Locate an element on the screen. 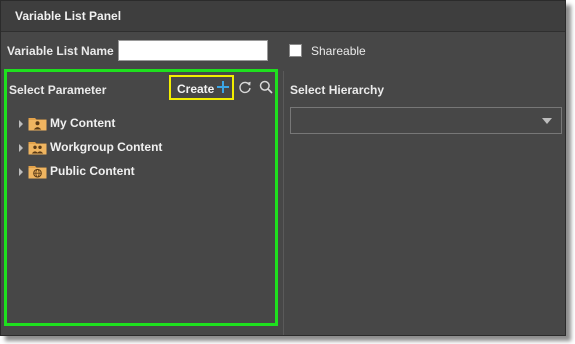  panel-title: Variable List Panel is located at coordinates (68, 16).